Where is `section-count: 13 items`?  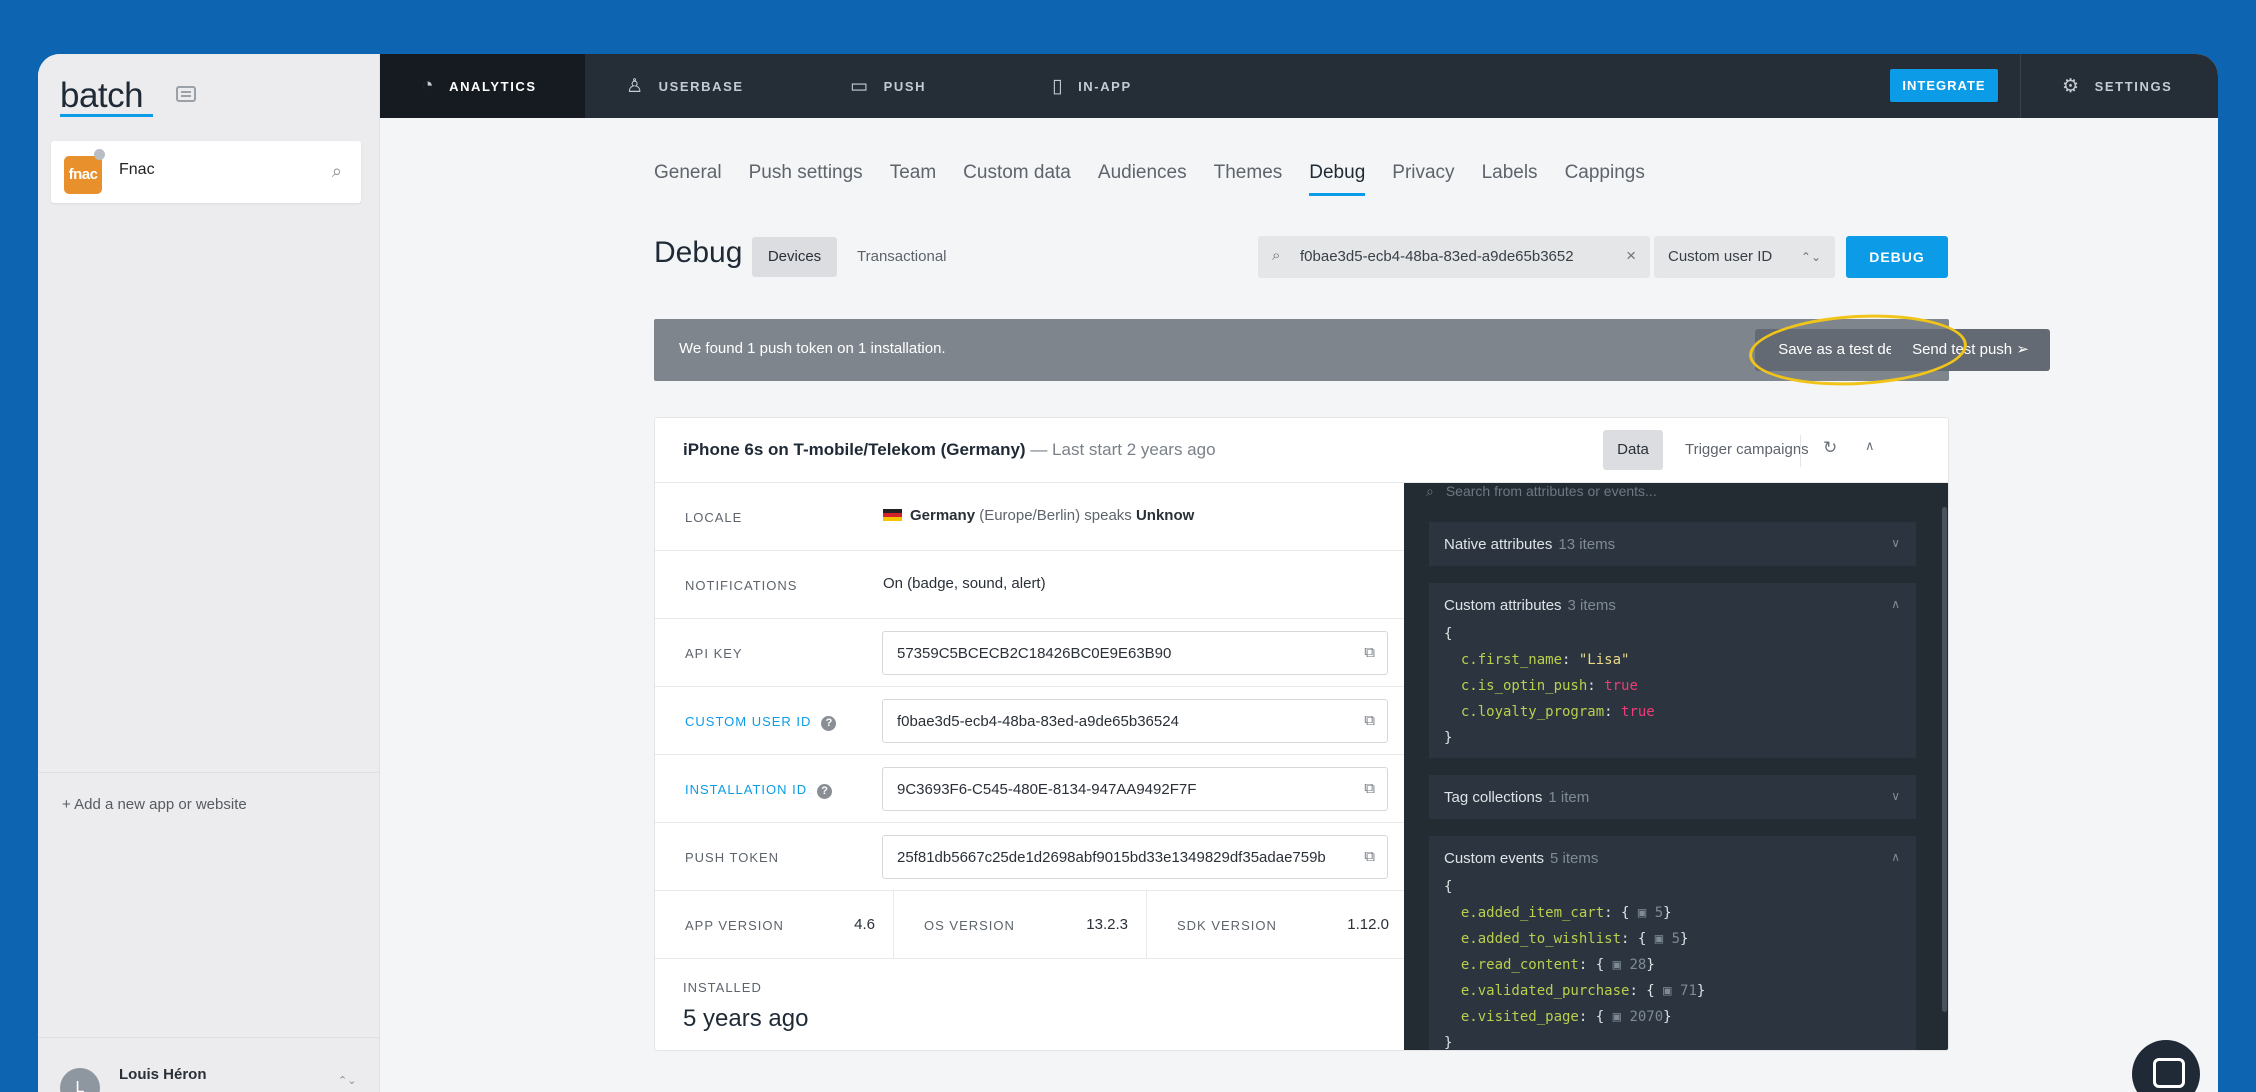
section-count: 13 items is located at coordinates (1587, 544).